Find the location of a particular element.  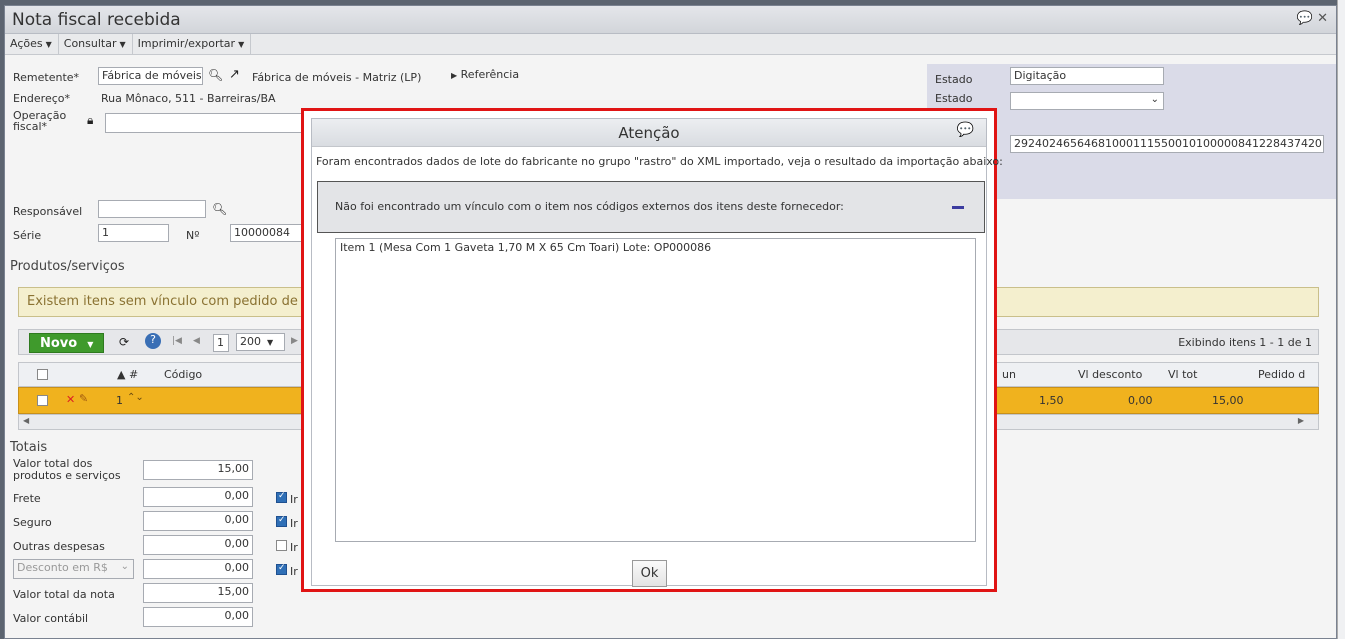

products-section-title: Produtos/serviços is located at coordinates (67, 266).